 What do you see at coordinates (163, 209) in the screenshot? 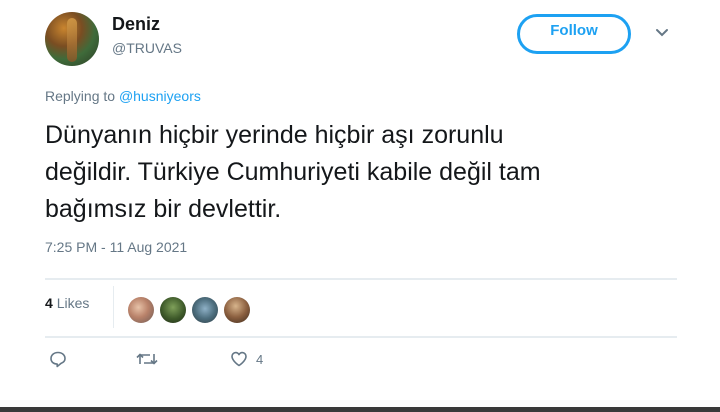
I see `tweet-line: bağımsız bir devlettir.` at bounding box center [163, 209].